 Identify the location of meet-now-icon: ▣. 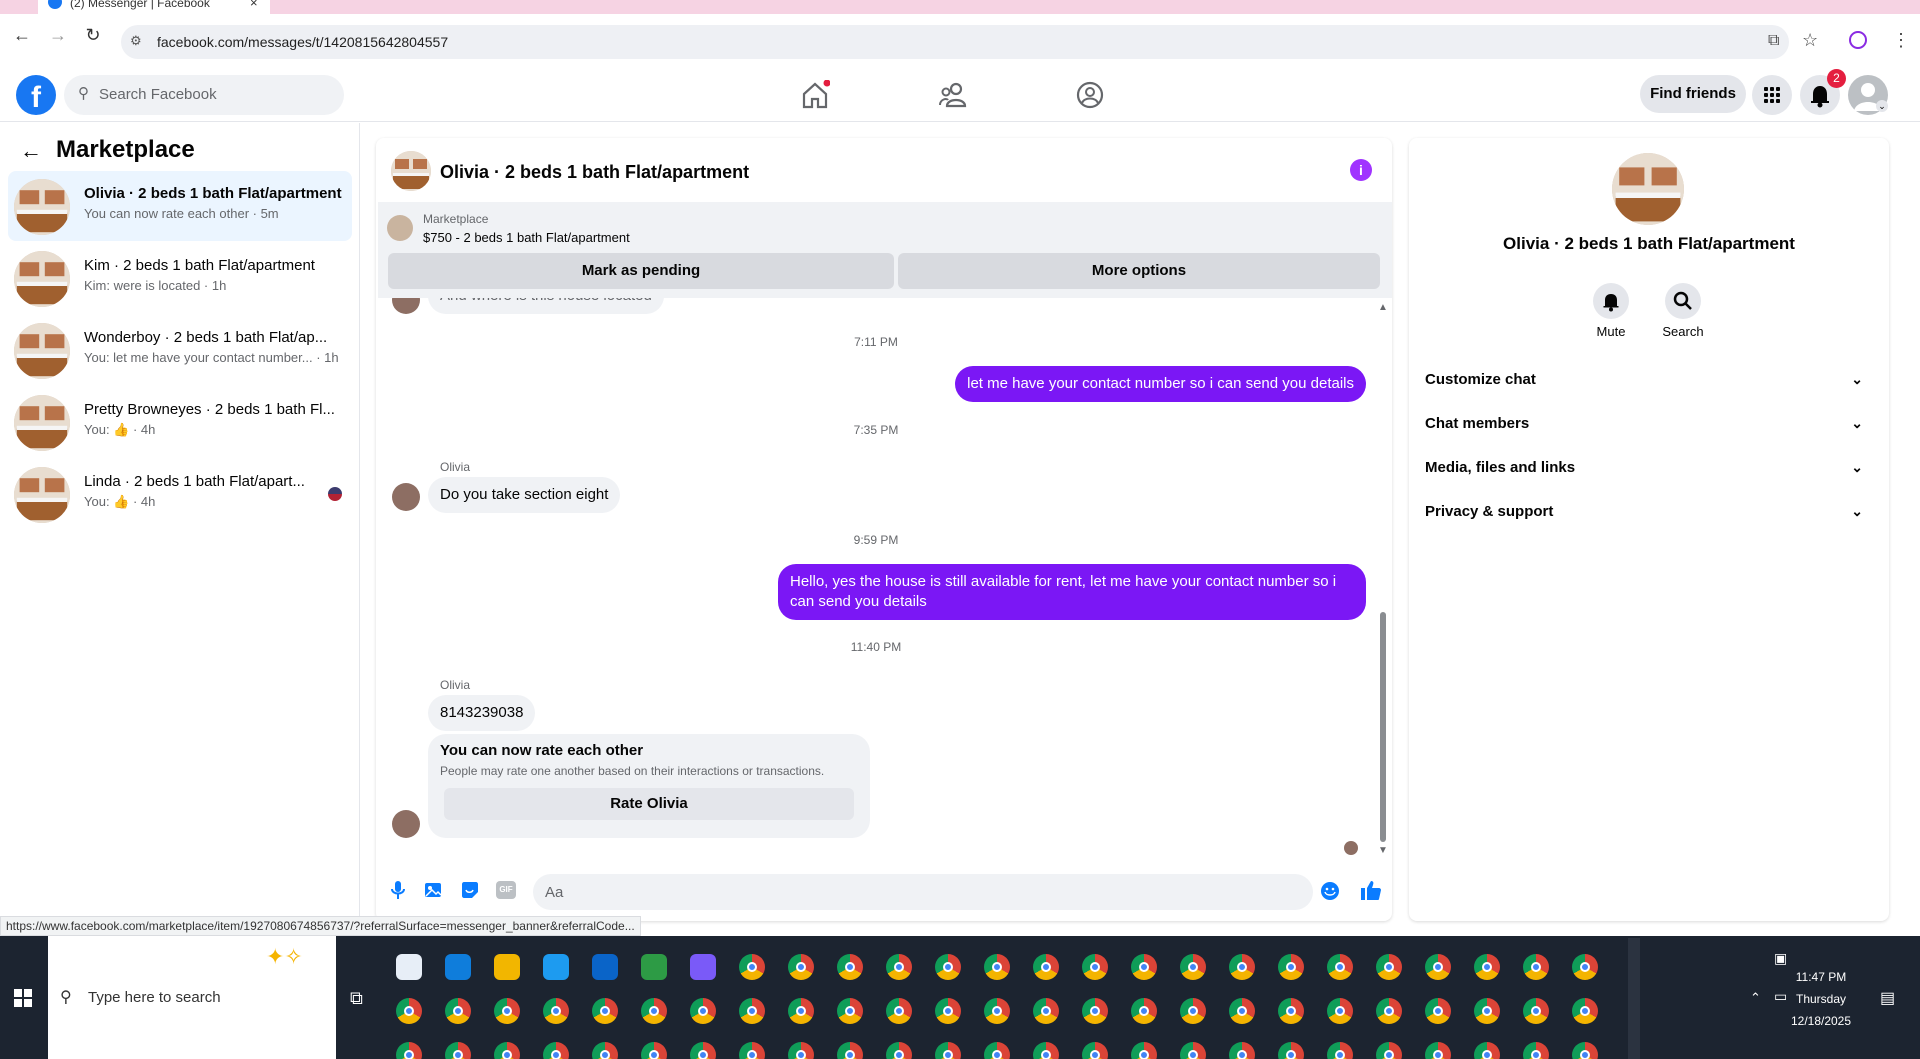
(1780, 958).